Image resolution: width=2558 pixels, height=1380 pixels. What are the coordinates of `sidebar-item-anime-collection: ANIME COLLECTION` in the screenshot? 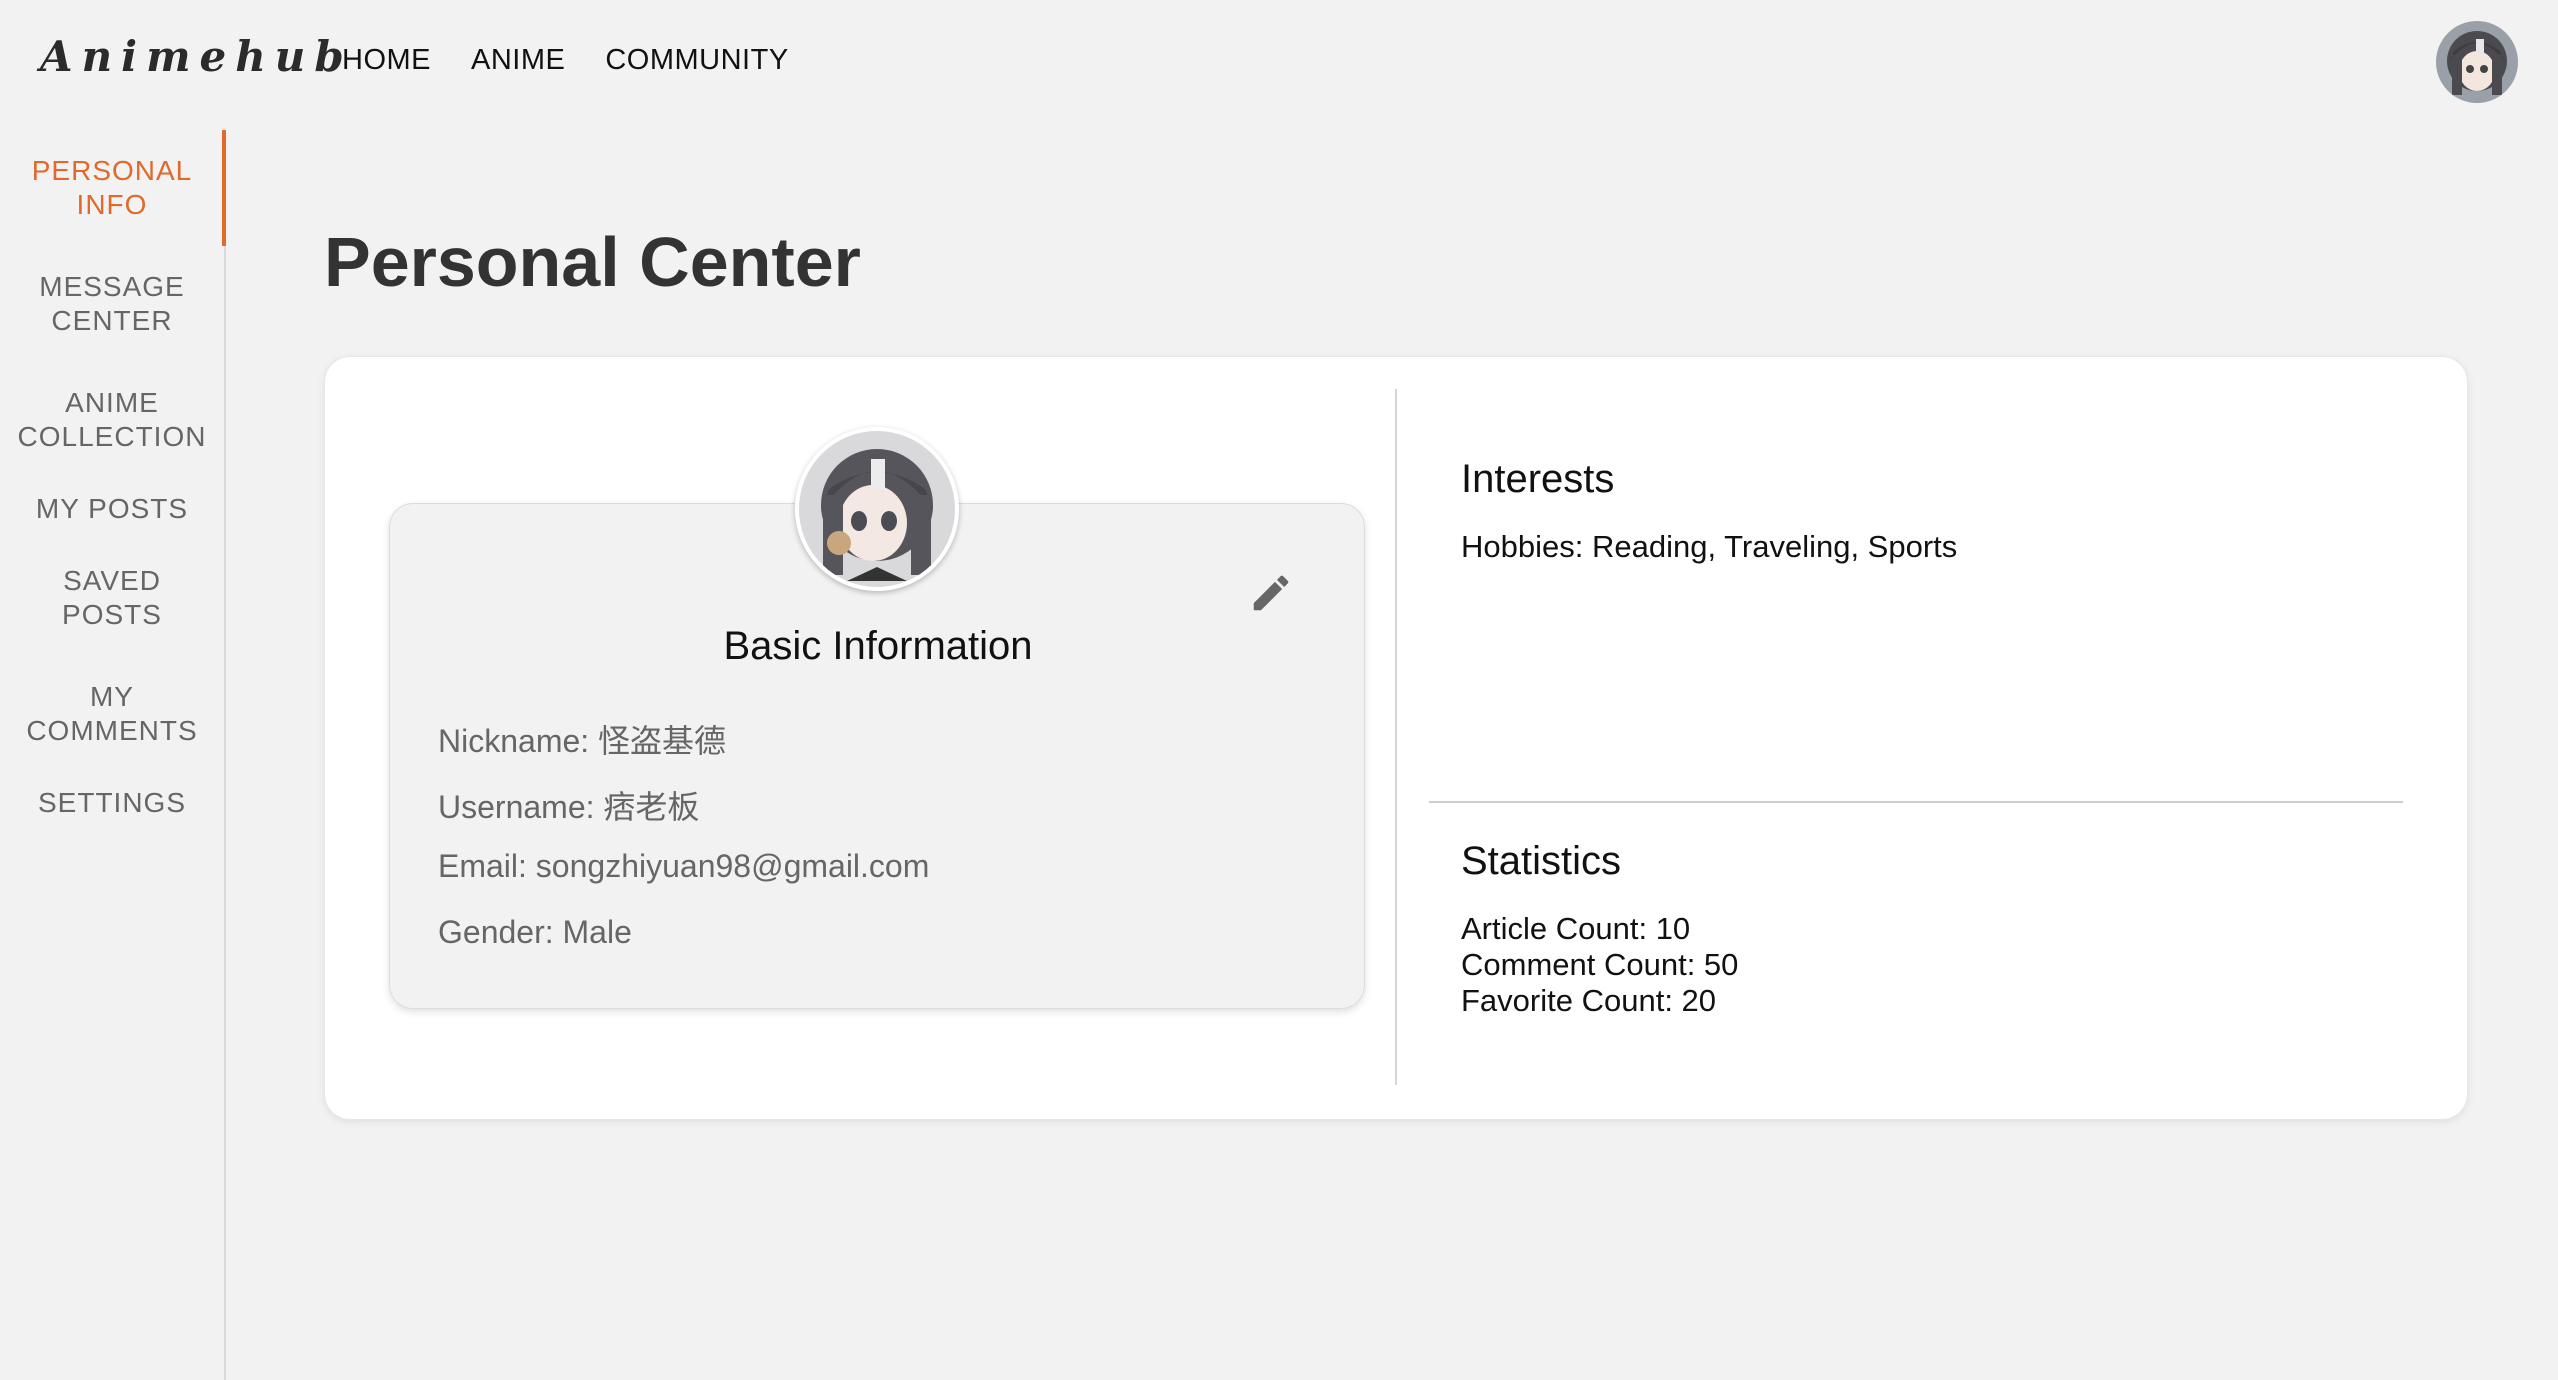 It's located at (112, 420).